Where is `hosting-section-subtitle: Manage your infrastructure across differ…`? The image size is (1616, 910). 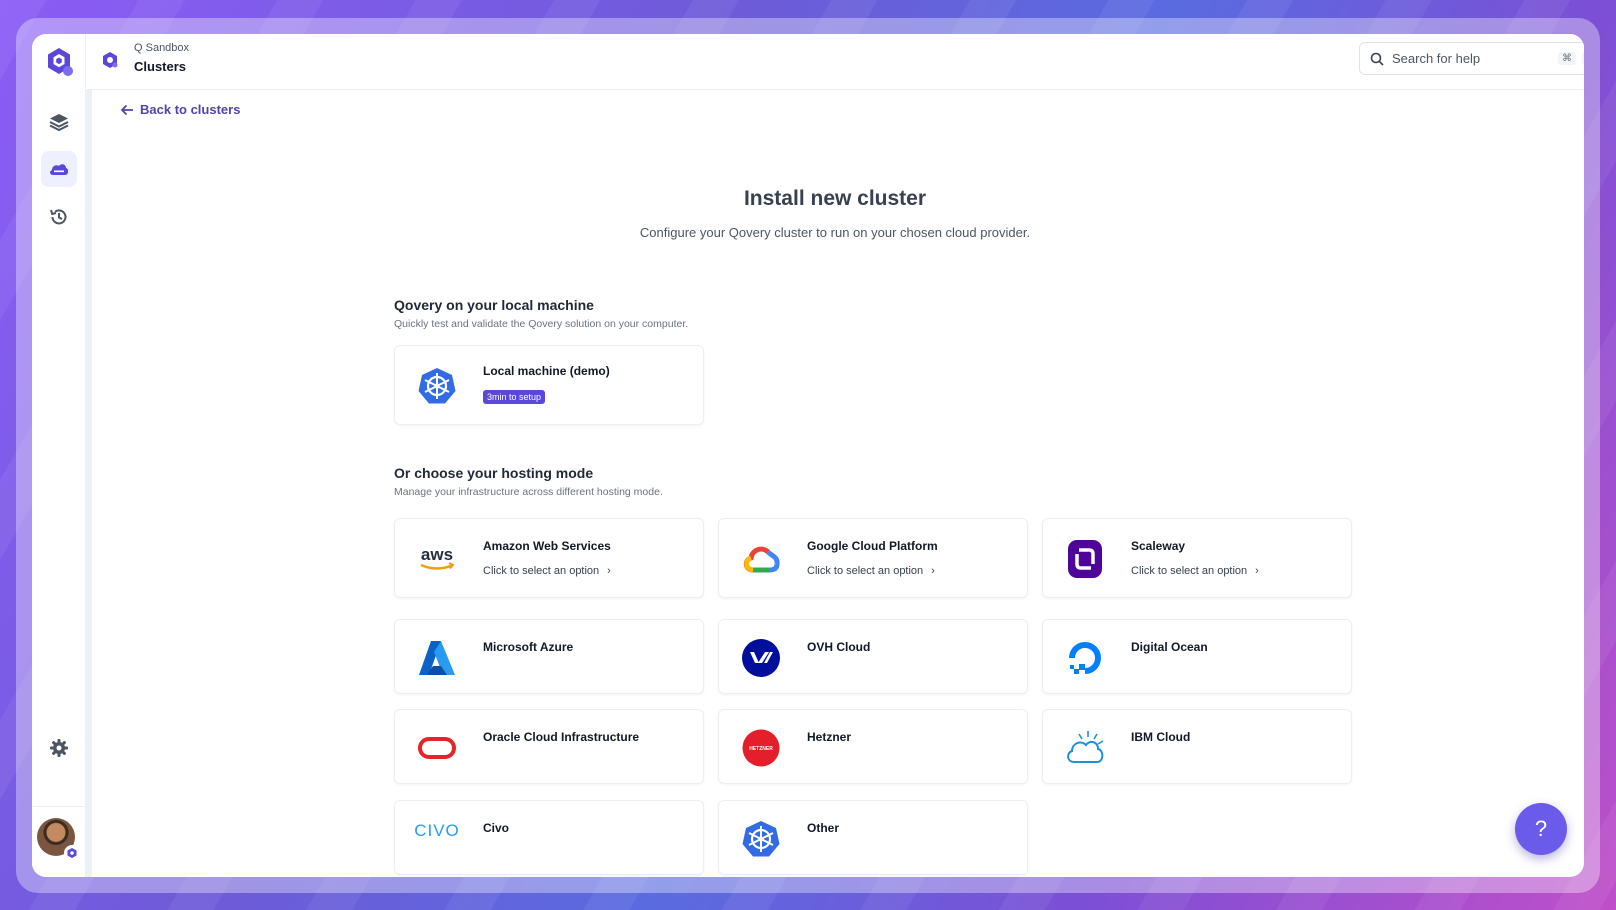
hosting-section-subtitle: Manage your infrastructure across differ… is located at coordinates (528, 492).